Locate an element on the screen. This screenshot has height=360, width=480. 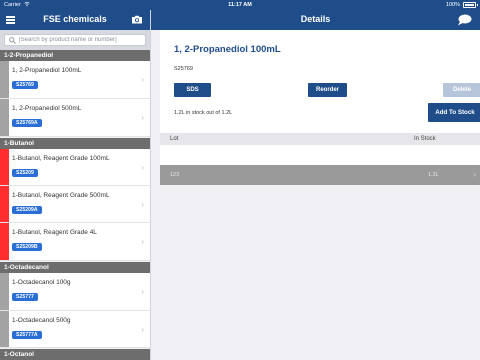
app-title: FSE chemicals is located at coordinates (75, 19).